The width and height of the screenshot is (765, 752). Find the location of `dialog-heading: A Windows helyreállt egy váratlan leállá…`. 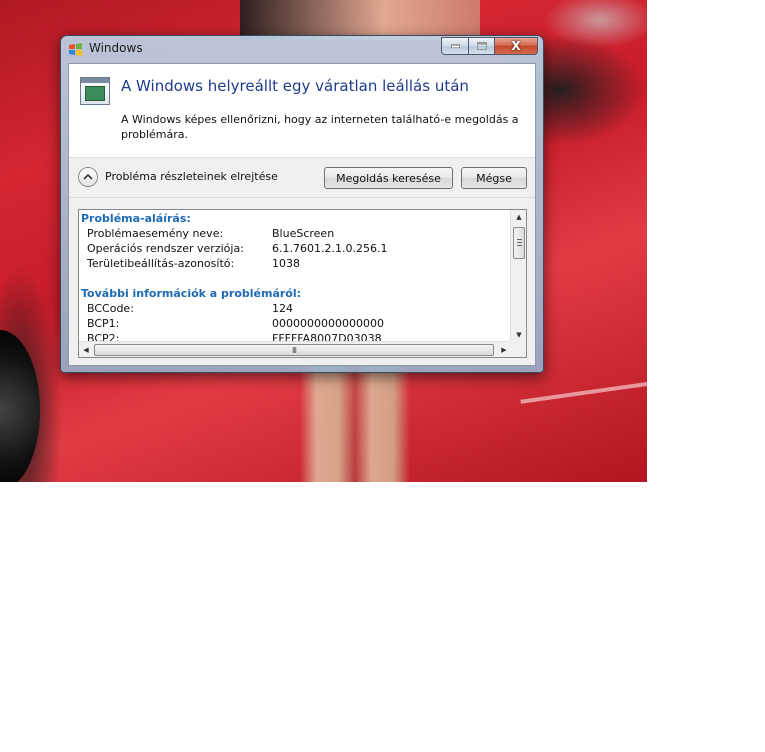

dialog-heading: A Windows helyreállt egy váratlan leállá… is located at coordinates (295, 86).